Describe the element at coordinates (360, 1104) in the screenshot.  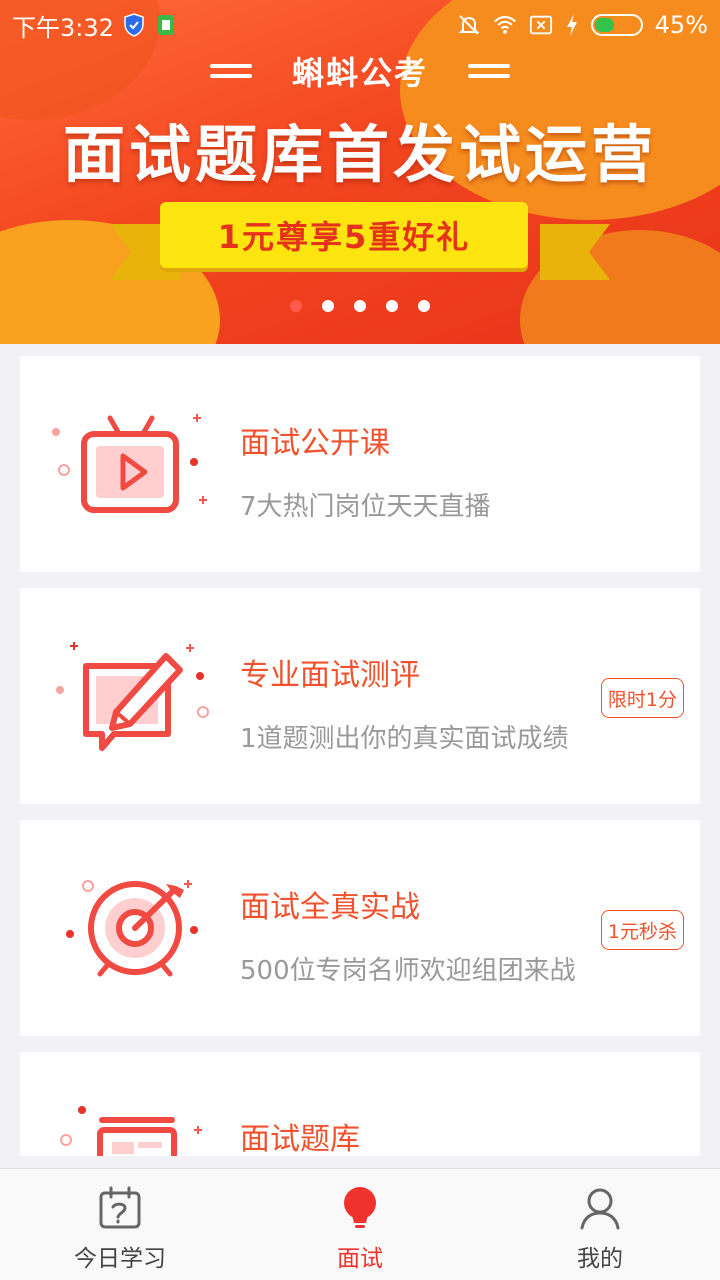
I see `card-question-bank: 面试题库` at that location.